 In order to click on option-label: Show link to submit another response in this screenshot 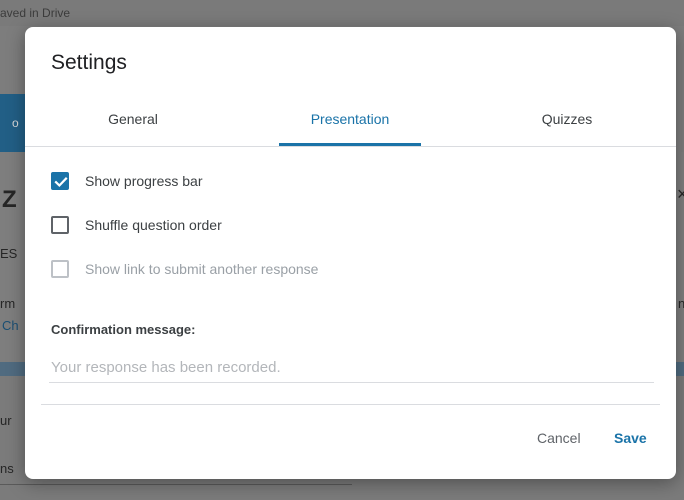, I will do `click(202, 269)`.